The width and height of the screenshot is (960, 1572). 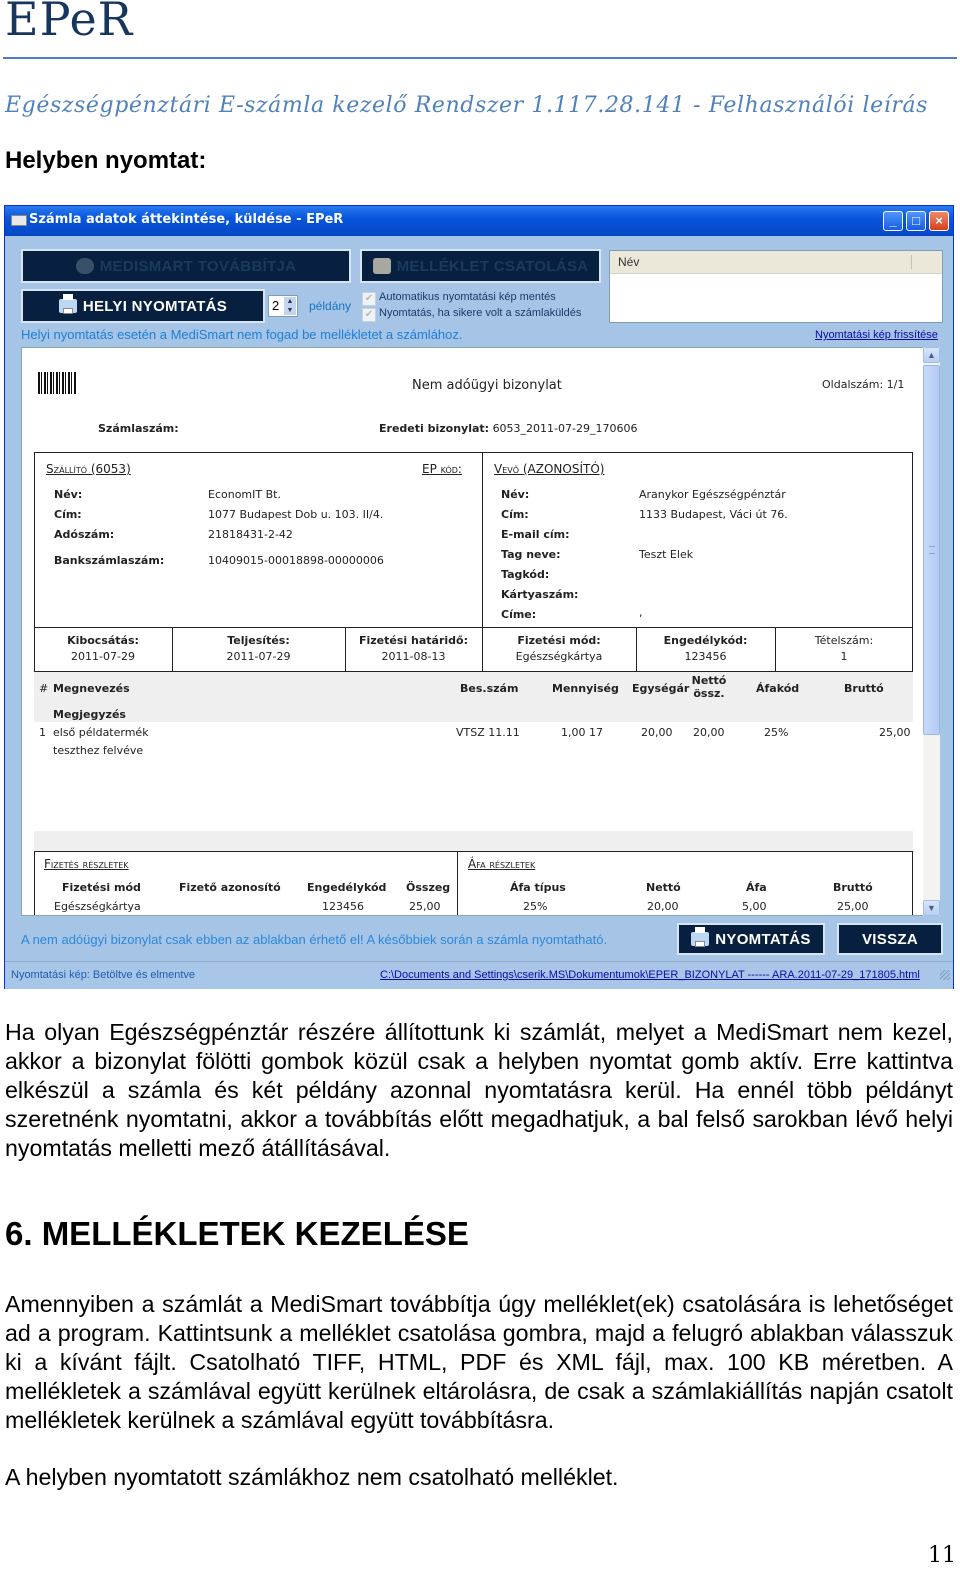 What do you see at coordinates (296, 514) in the screenshot?
I see `supplier-field-value: 1077 Budapest Dob u. 103. II/4.` at bounding box center [296, 514].